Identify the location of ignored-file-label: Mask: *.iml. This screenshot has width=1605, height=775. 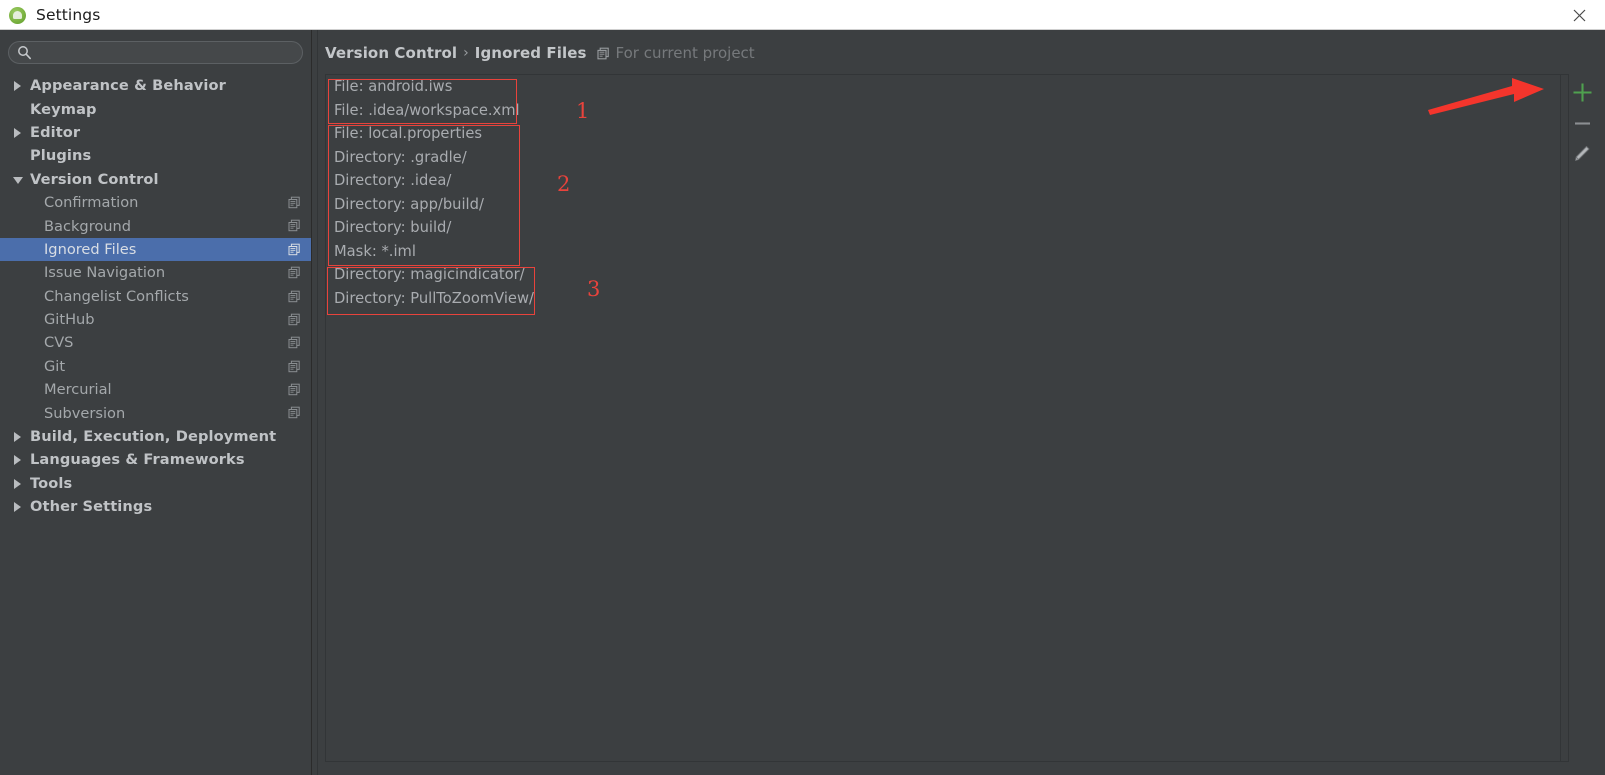
(375, 251).